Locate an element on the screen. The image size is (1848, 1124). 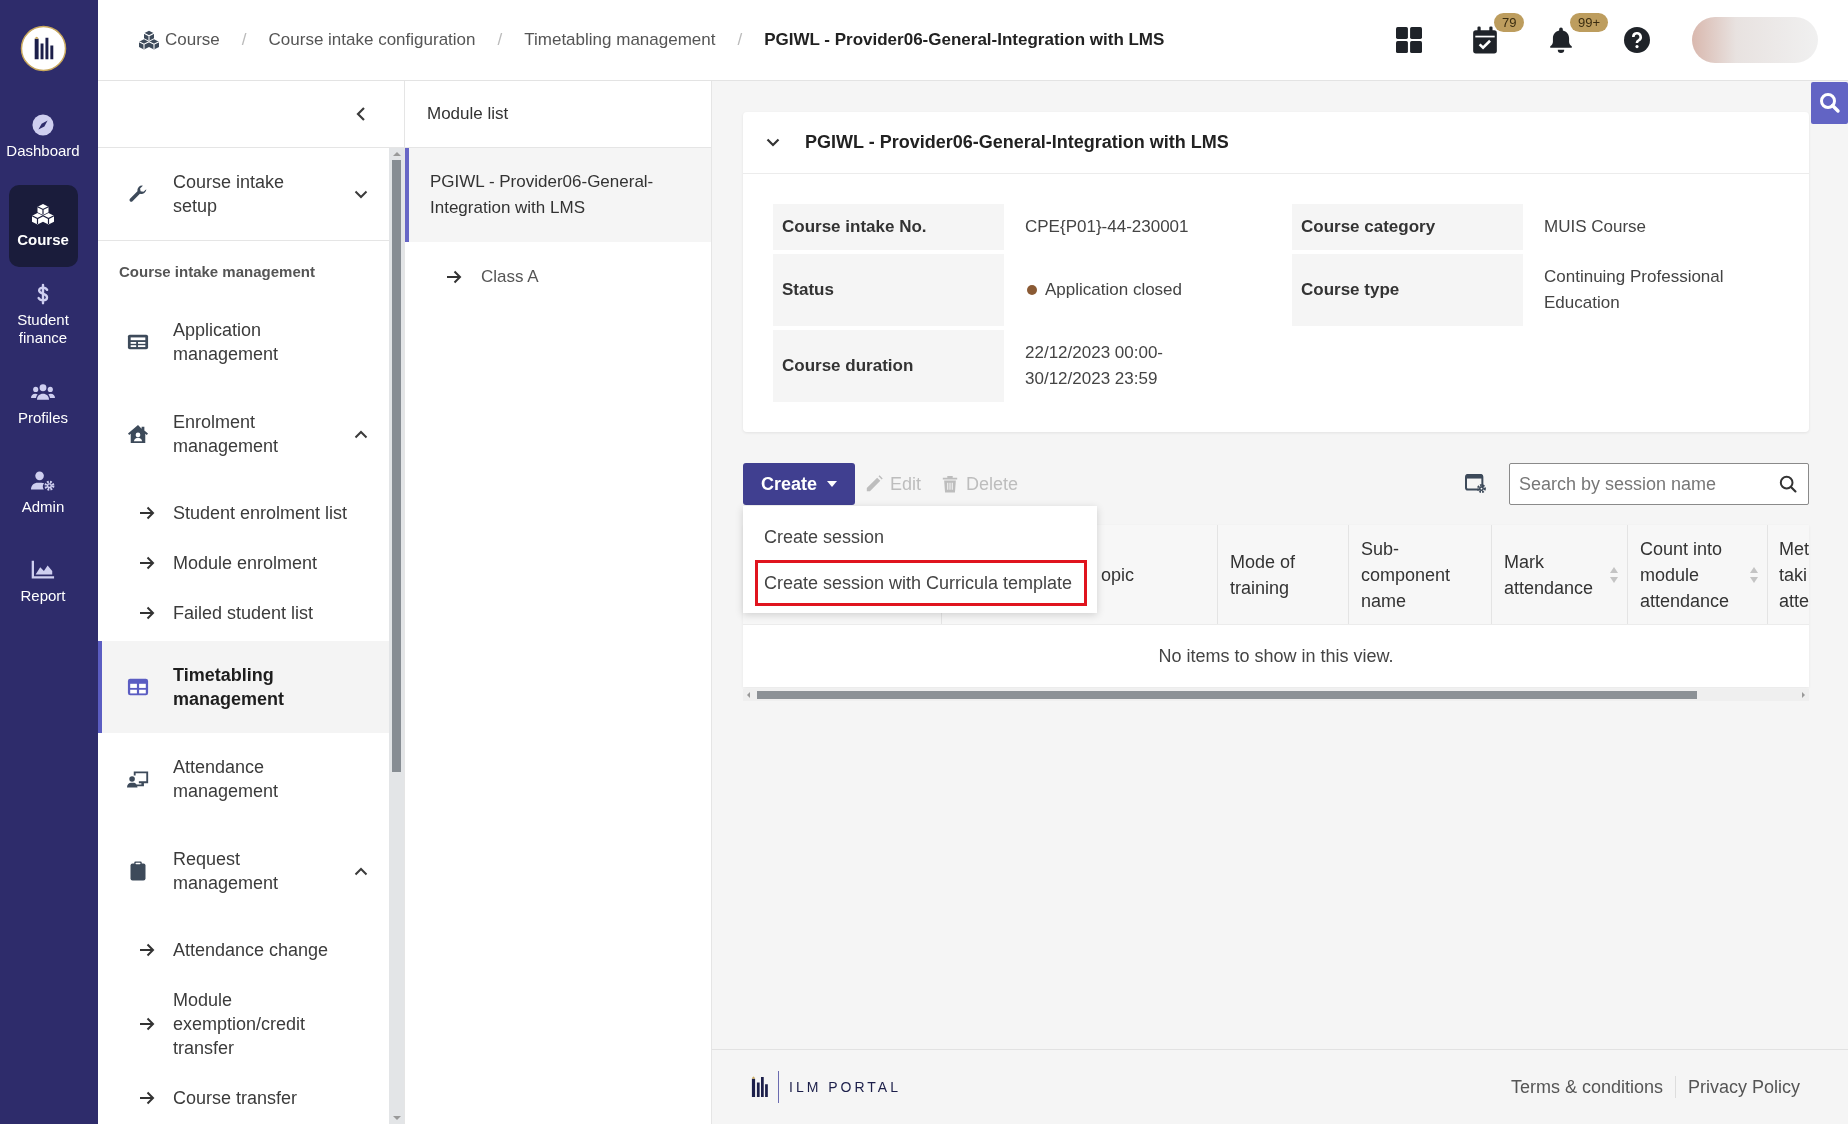
field-label: Course duration is located at coordinates (888, 366).